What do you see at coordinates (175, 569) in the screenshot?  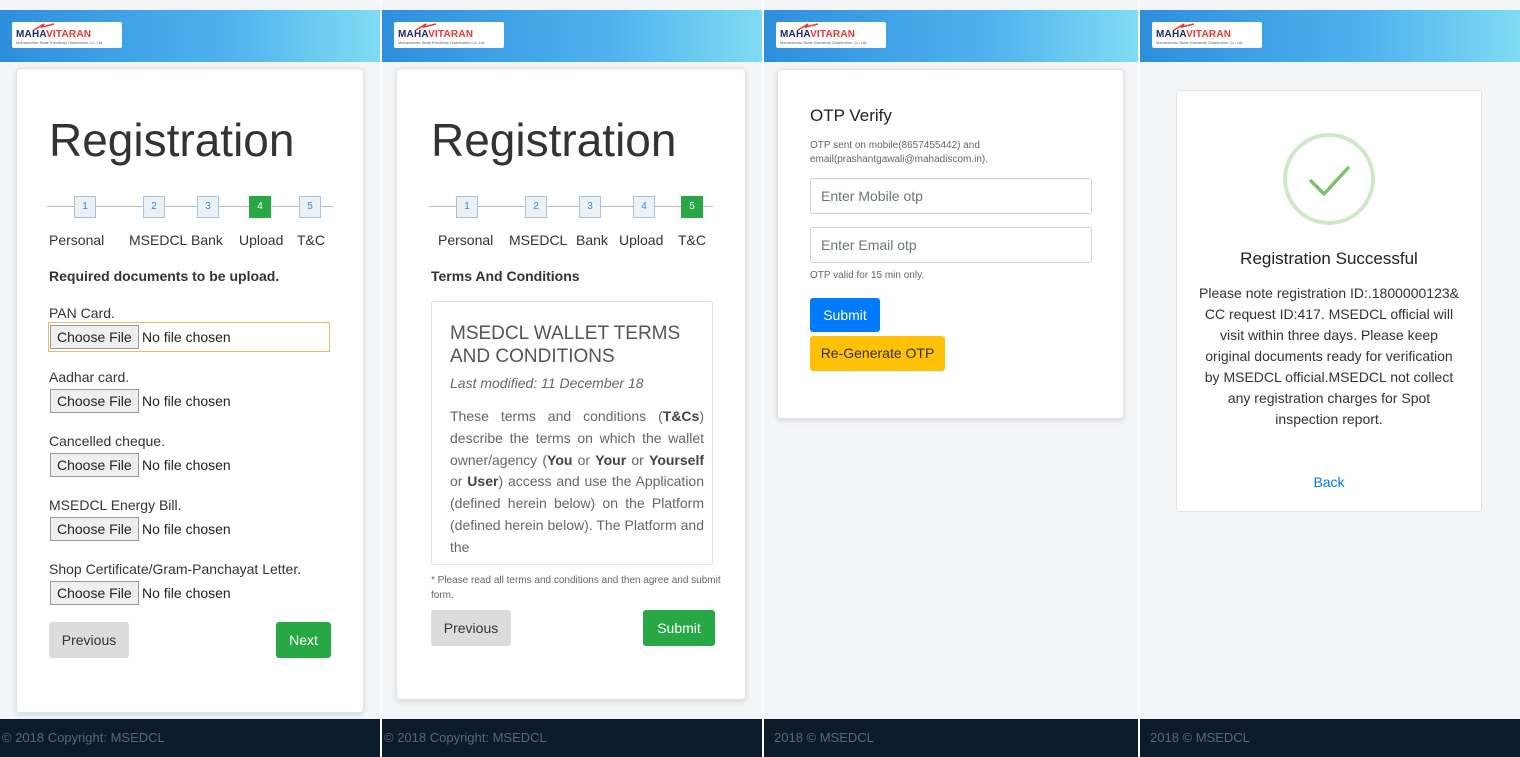 I see `doc-label-shop-certificate: Shop Certificate/Gram-Panchayat Letter.` at bounding box center [175, 569].